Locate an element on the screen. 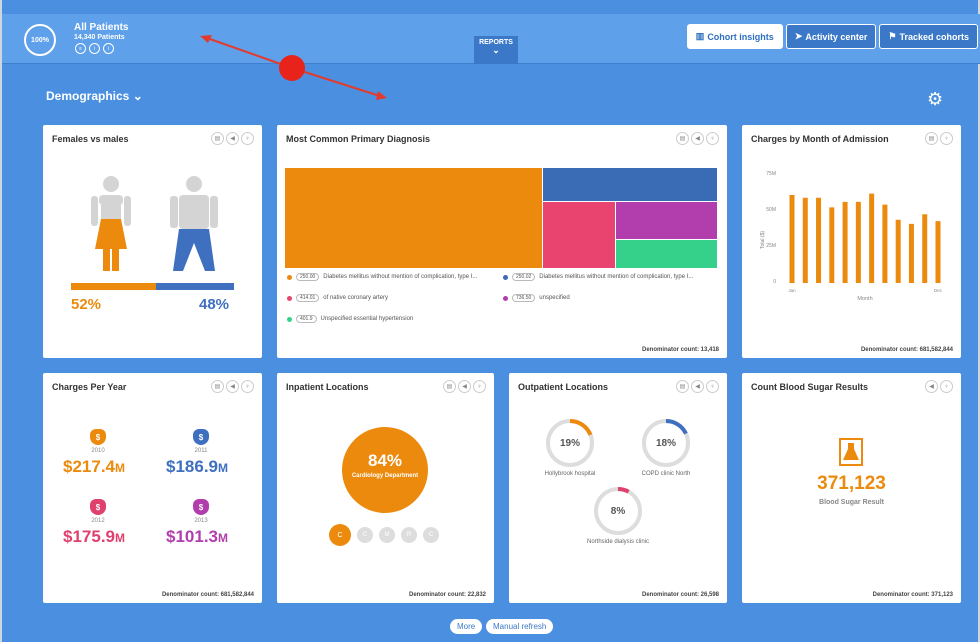 The width and height of the screenshot is (980, 642). cohort-insights-button: ▥ Cohort insights is located at coordinates (734, 36).